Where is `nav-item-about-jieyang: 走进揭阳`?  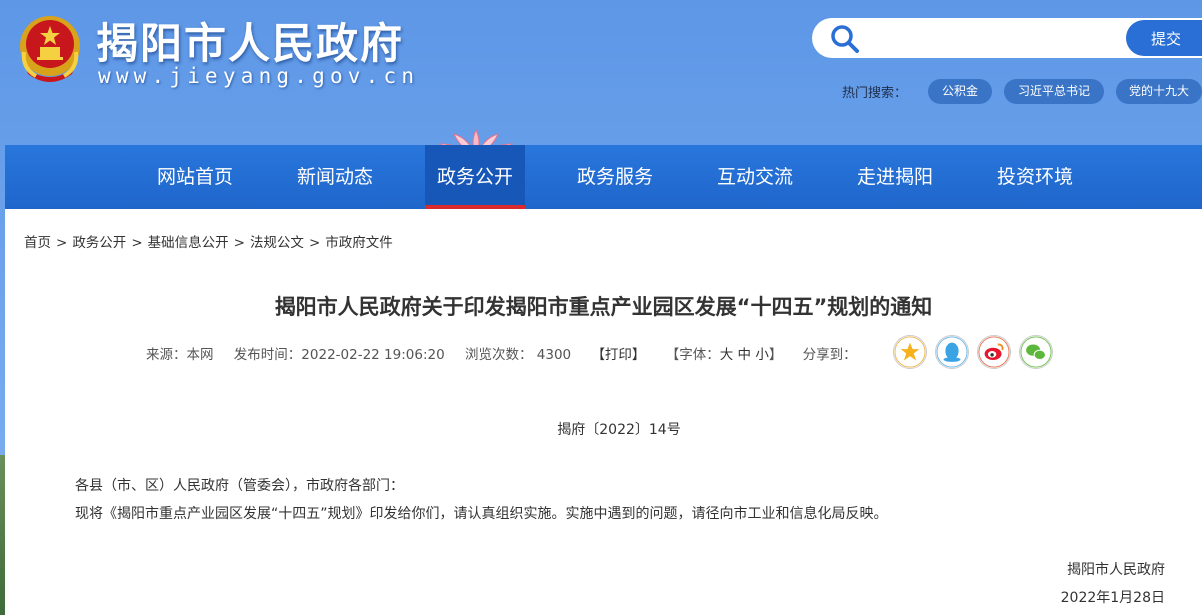
nav-item-about-jieyang: 走进揭阳 is located at coordinates (895, 177).